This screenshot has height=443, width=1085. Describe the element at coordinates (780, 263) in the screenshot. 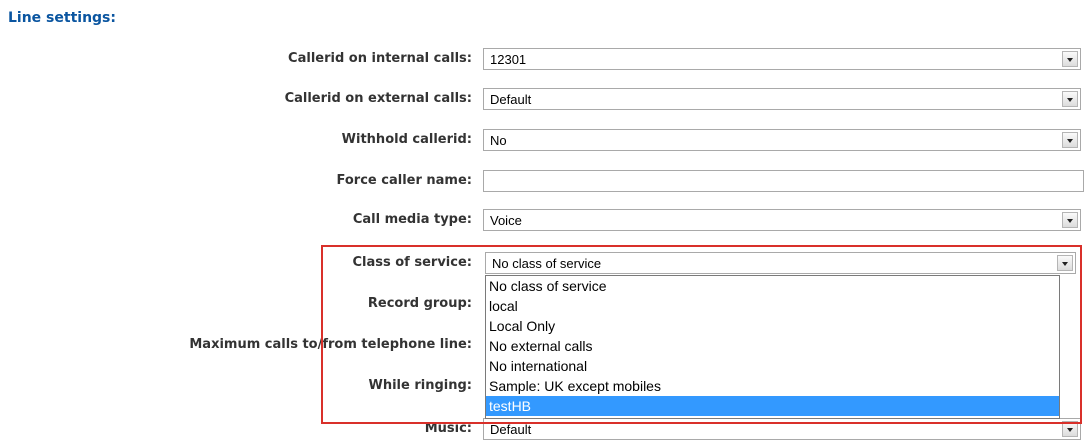

I see `class-of-service-select: No class of service` at that location.